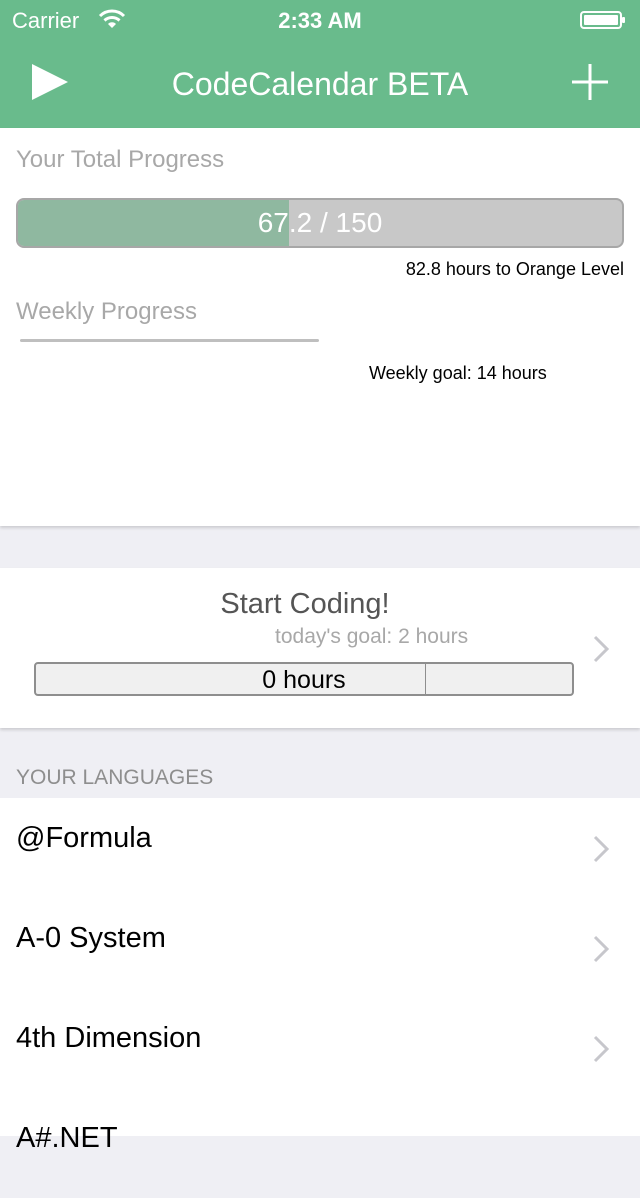 The width and height of the screenshot is (640, 1198). What do you see at coordinates (372, 636) in the screenshot?
I see `today-goal-text: today's goal: 2 hours` at bounding box center [372, 636].